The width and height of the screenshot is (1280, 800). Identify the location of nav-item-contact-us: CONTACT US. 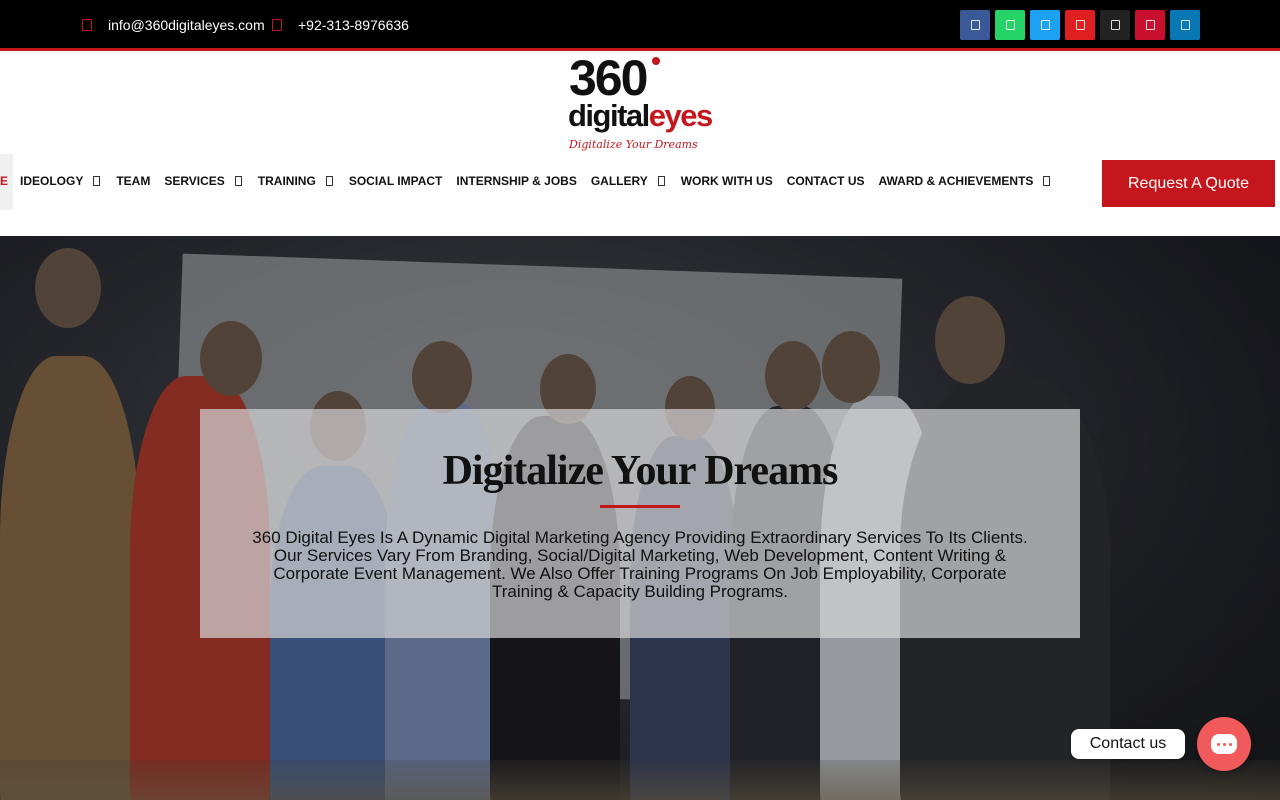
(826, 181).